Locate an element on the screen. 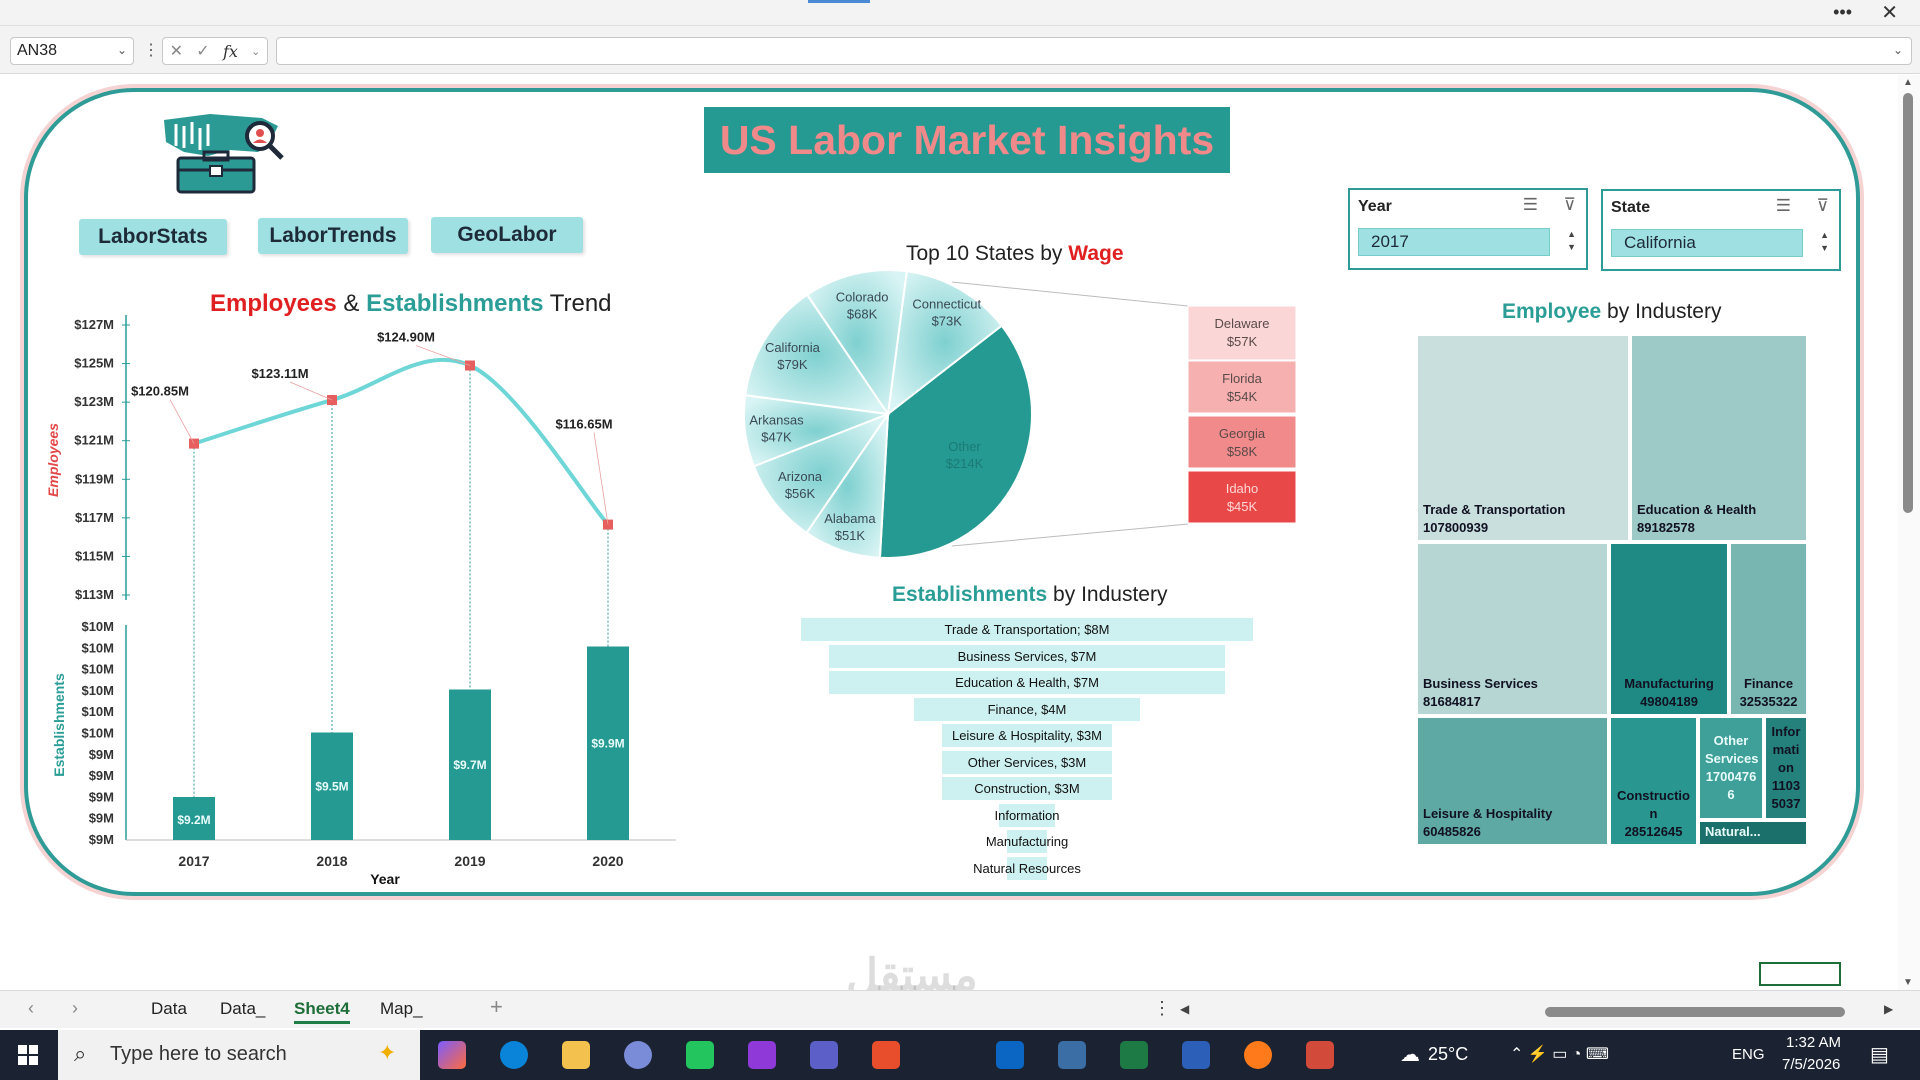 The width and height of the screenshot is (1920, 1080). treemap-tile-label: Leisure & Hospitality is located at coordinates (1488, 813).